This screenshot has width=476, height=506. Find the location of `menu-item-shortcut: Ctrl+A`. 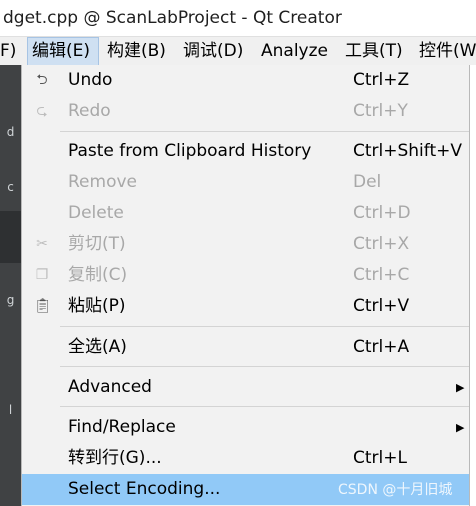

menu-item-shortcut: Ctrl+A is located at coordinates (381, 347).